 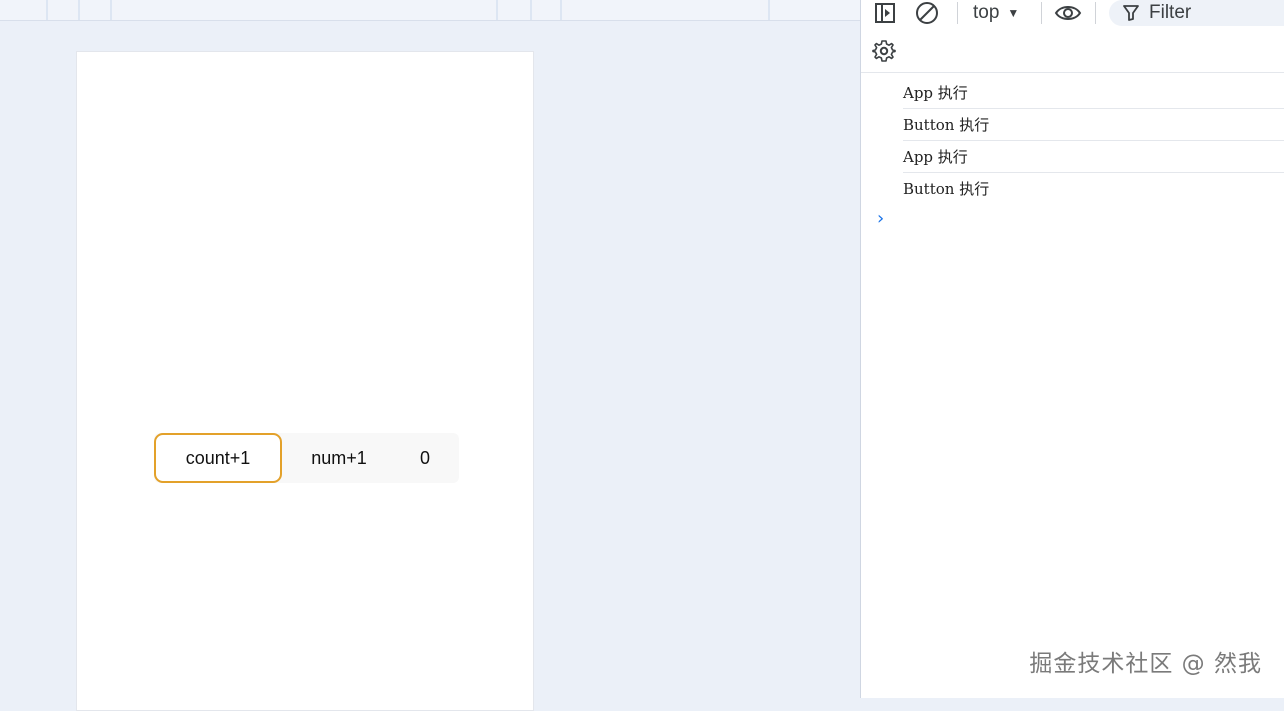 I want to click on console-prompt: ›, so click(x=880, y=218).